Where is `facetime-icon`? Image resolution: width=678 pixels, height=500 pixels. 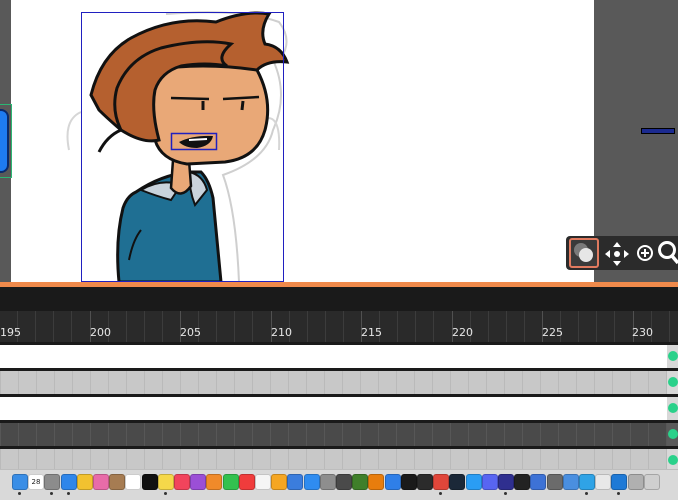 facetime-icon is located at coordinates (231, 482).